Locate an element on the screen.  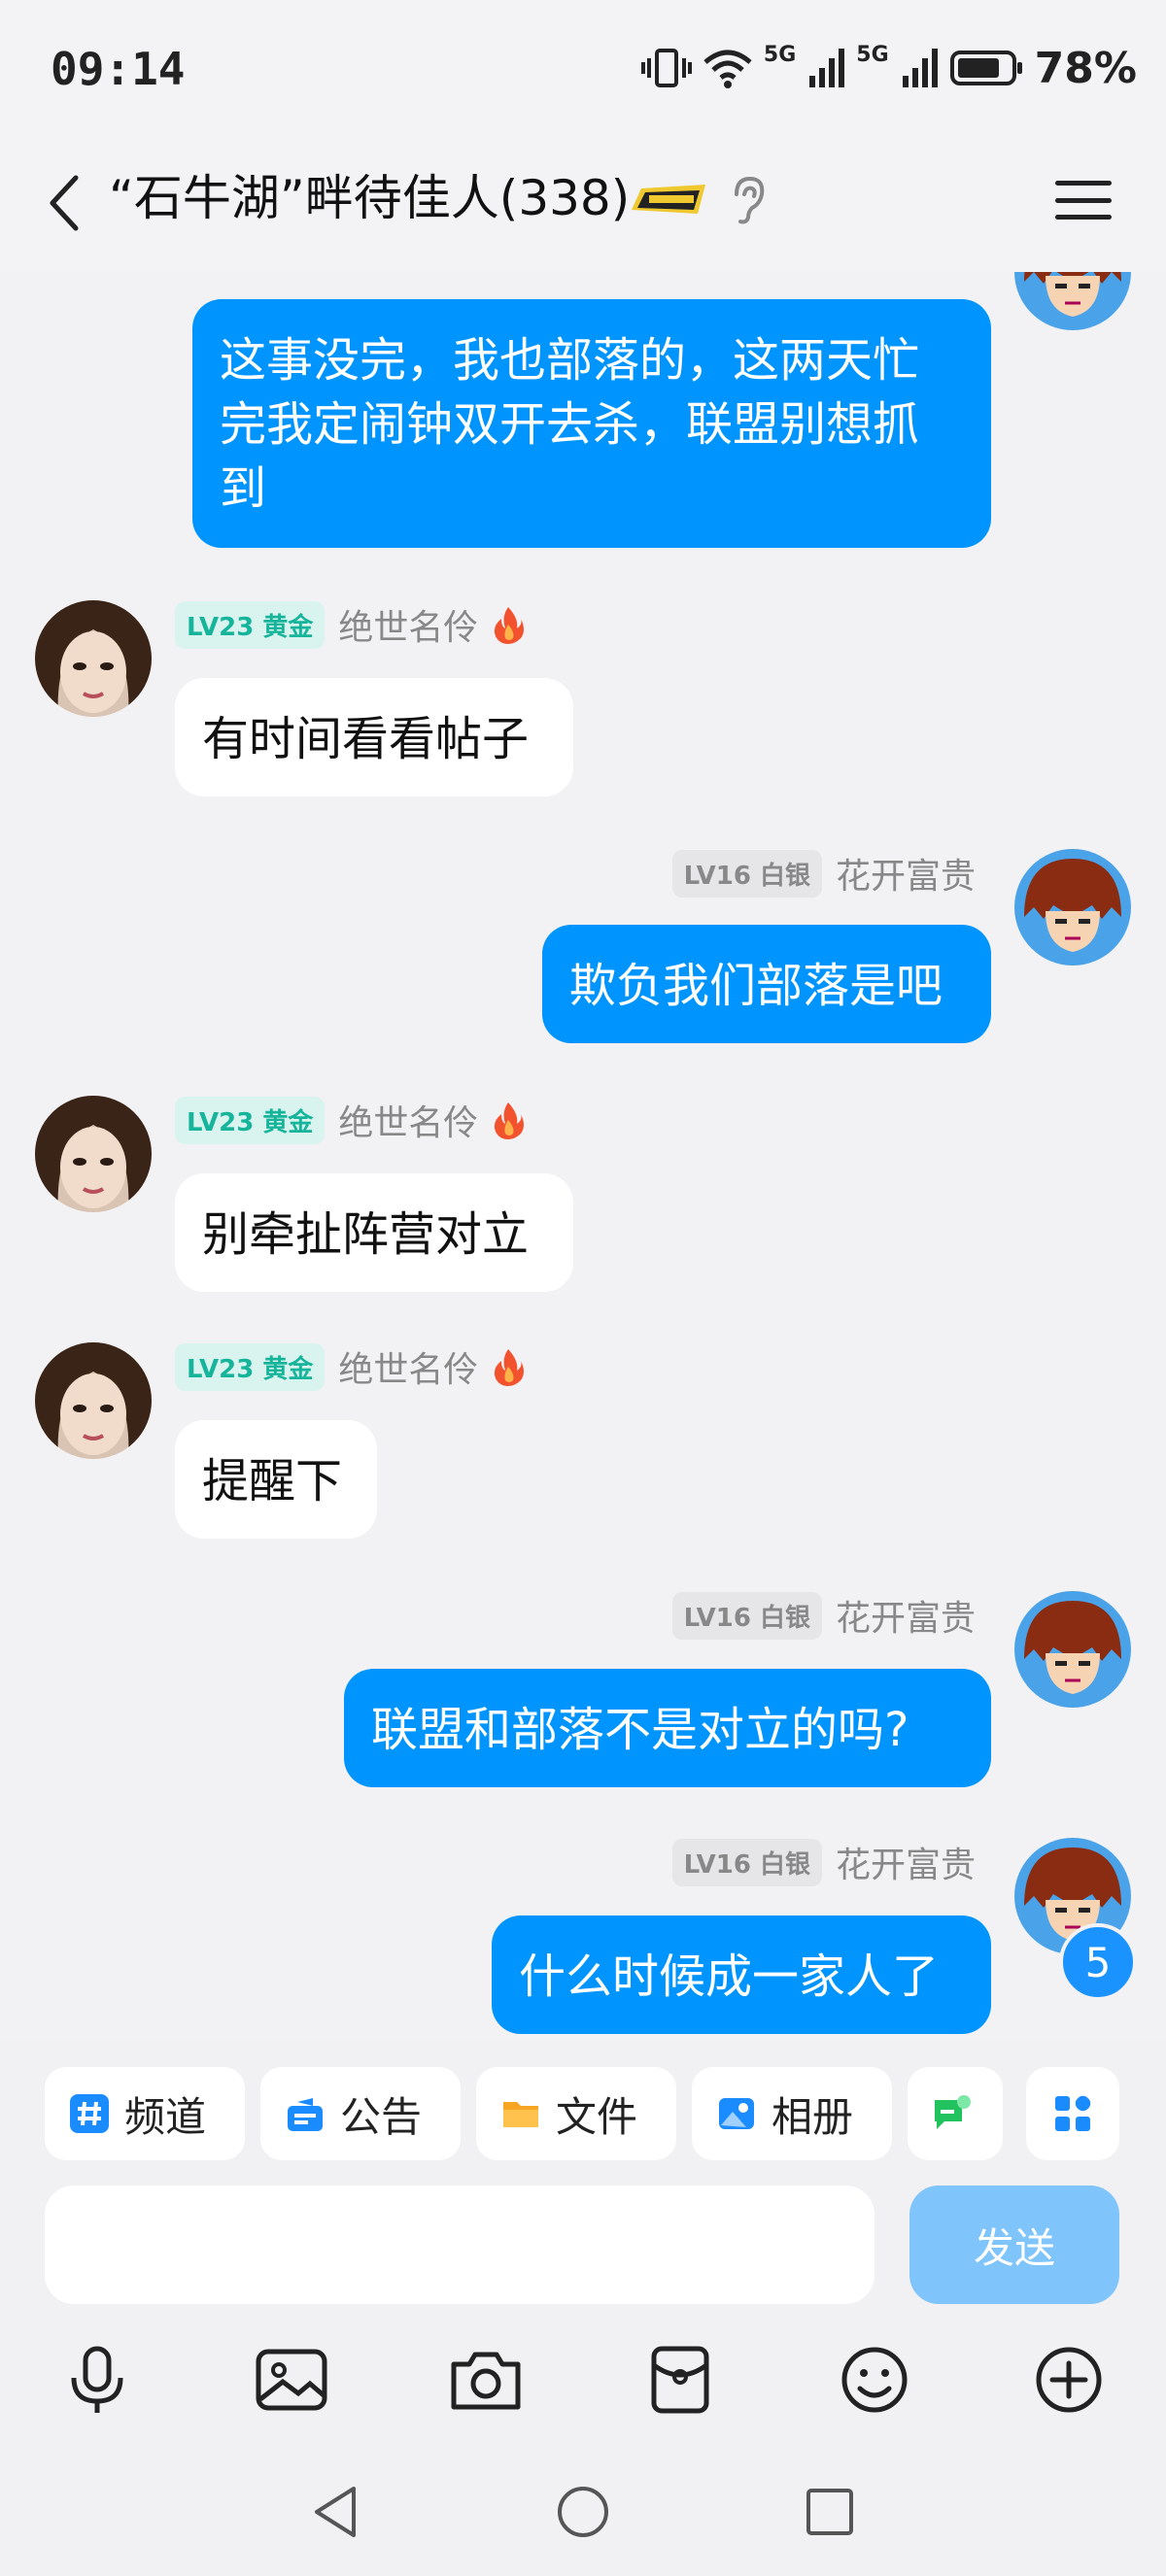
ear-icon is located at coordinates (748, 200).